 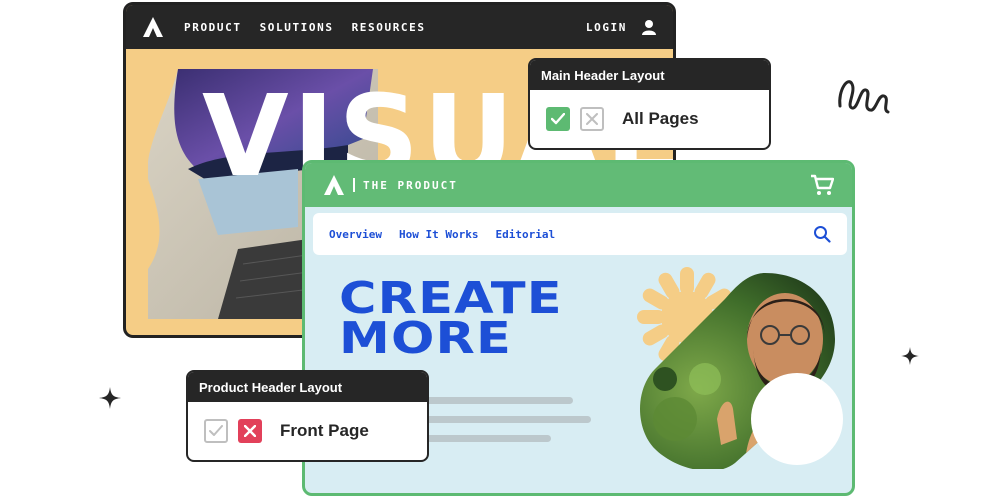 I want to click on subnav-editorial: Editorial, so click(x=525, y=234).